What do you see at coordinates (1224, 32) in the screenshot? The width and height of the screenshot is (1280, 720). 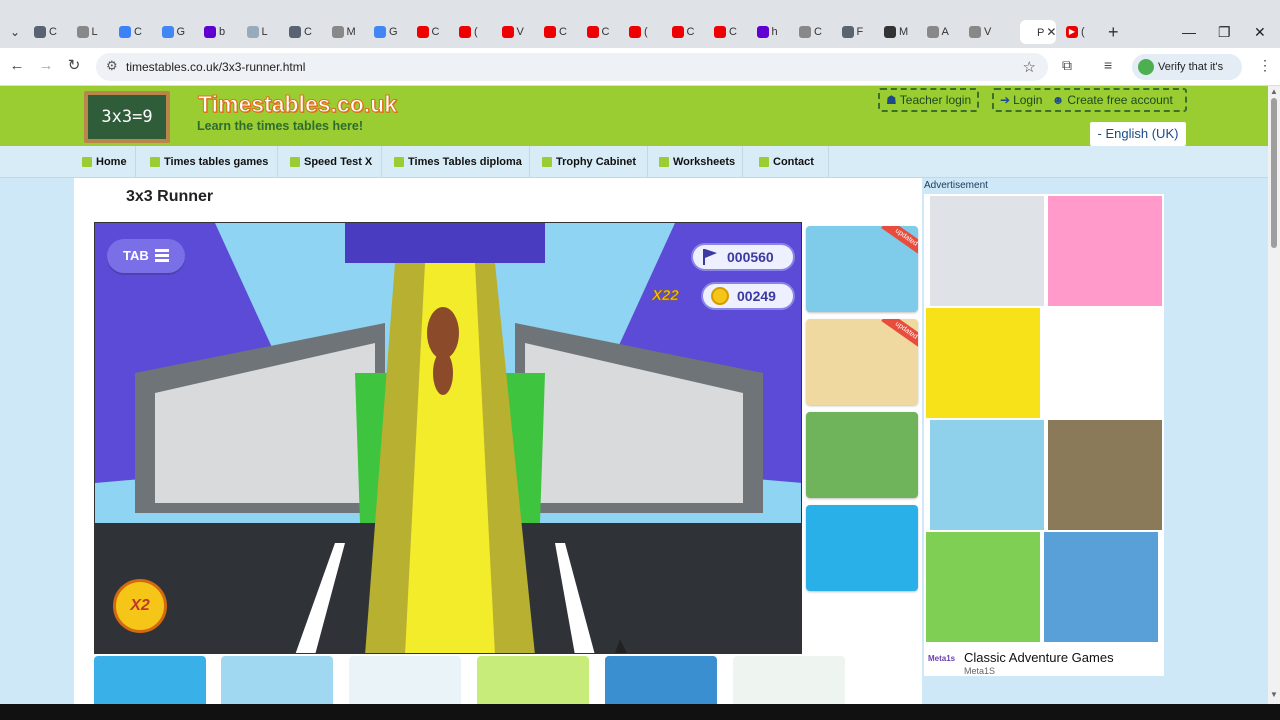 I see `restore-icon: ❐` at bounding box center [1224, 32].